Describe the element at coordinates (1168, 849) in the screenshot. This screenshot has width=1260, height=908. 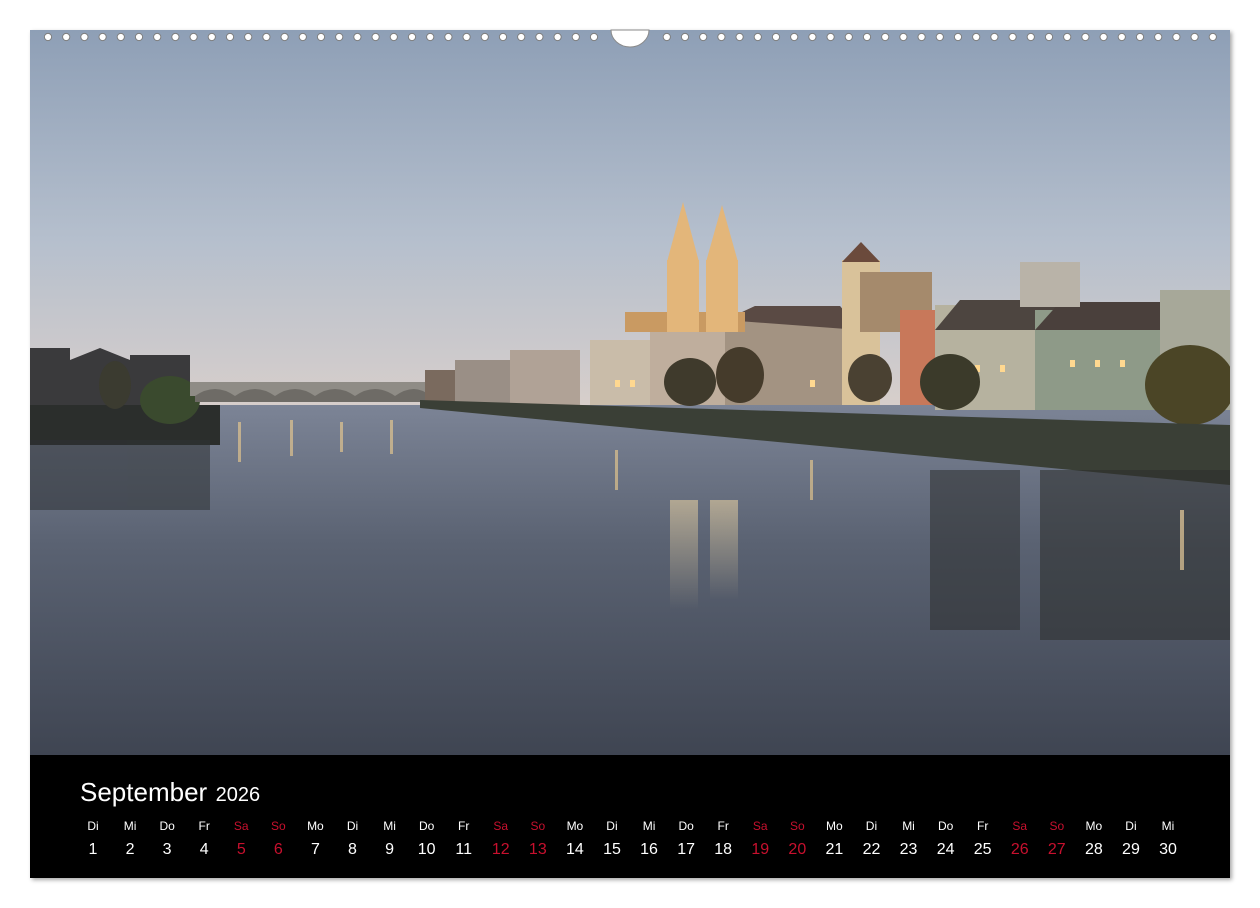
I see `day-number: 30` at that location.